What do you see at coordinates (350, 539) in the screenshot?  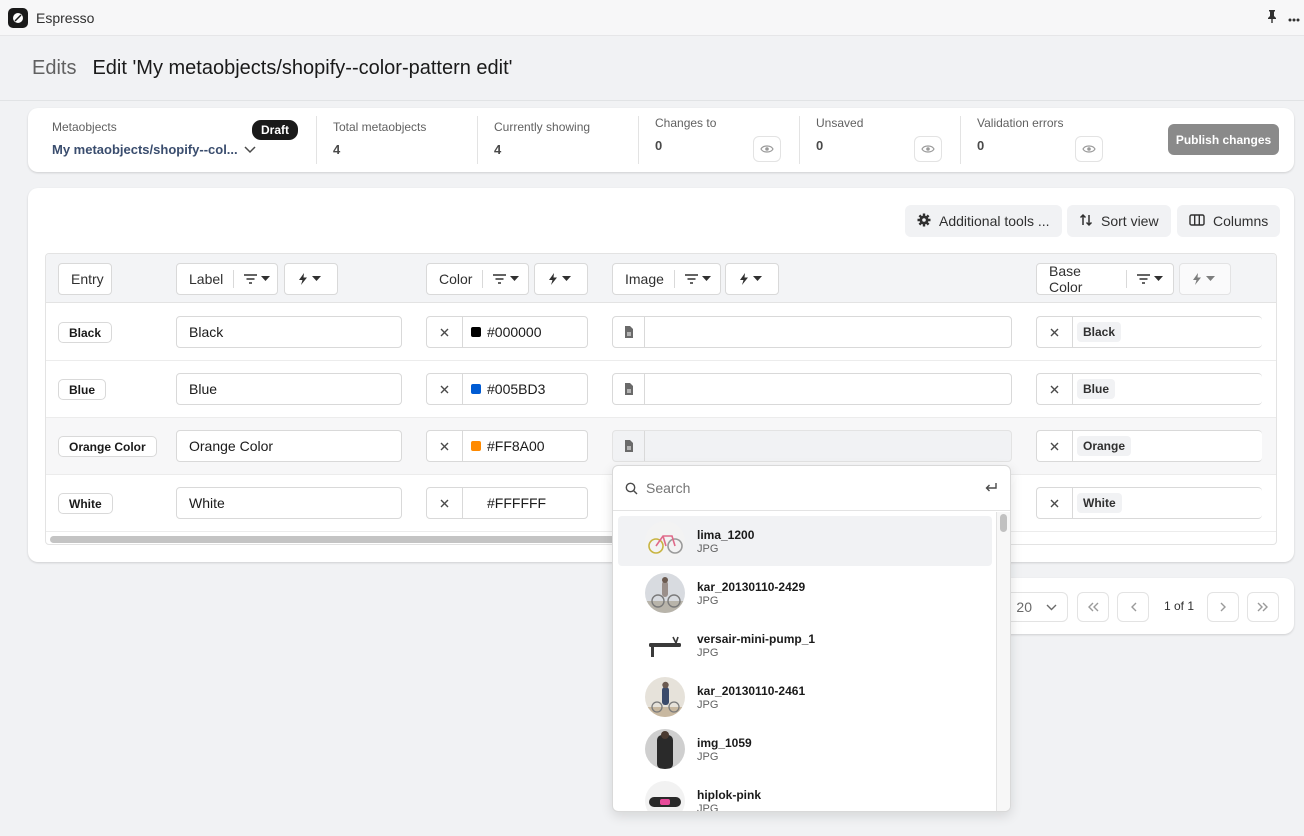 I see `horizontal-scrollbar` at bounding box center [350, 539].